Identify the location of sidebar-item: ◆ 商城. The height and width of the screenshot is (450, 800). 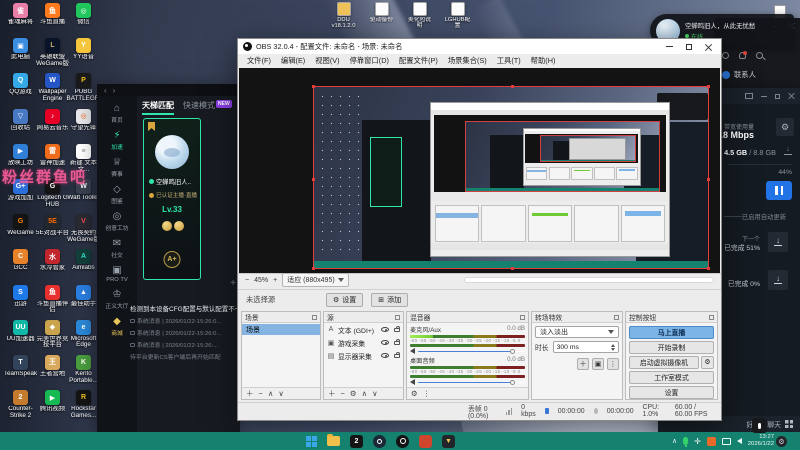
(117, 327).